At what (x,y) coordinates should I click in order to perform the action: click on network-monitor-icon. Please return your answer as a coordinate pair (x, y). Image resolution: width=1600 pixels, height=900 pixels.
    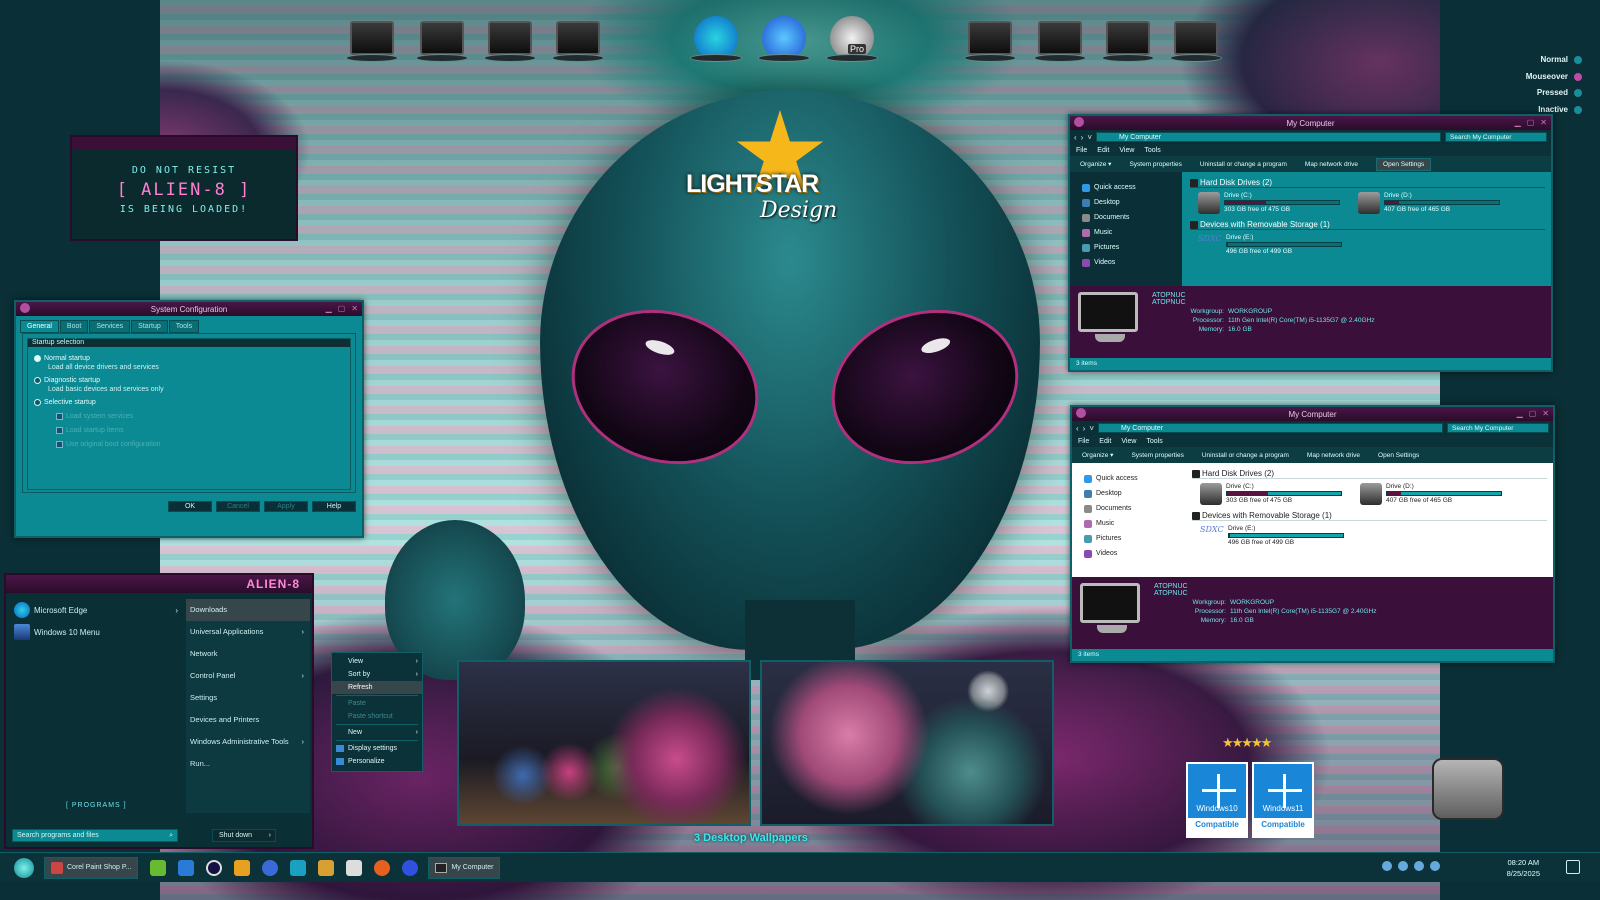
    Looking at the image, I should click on (510, 38).